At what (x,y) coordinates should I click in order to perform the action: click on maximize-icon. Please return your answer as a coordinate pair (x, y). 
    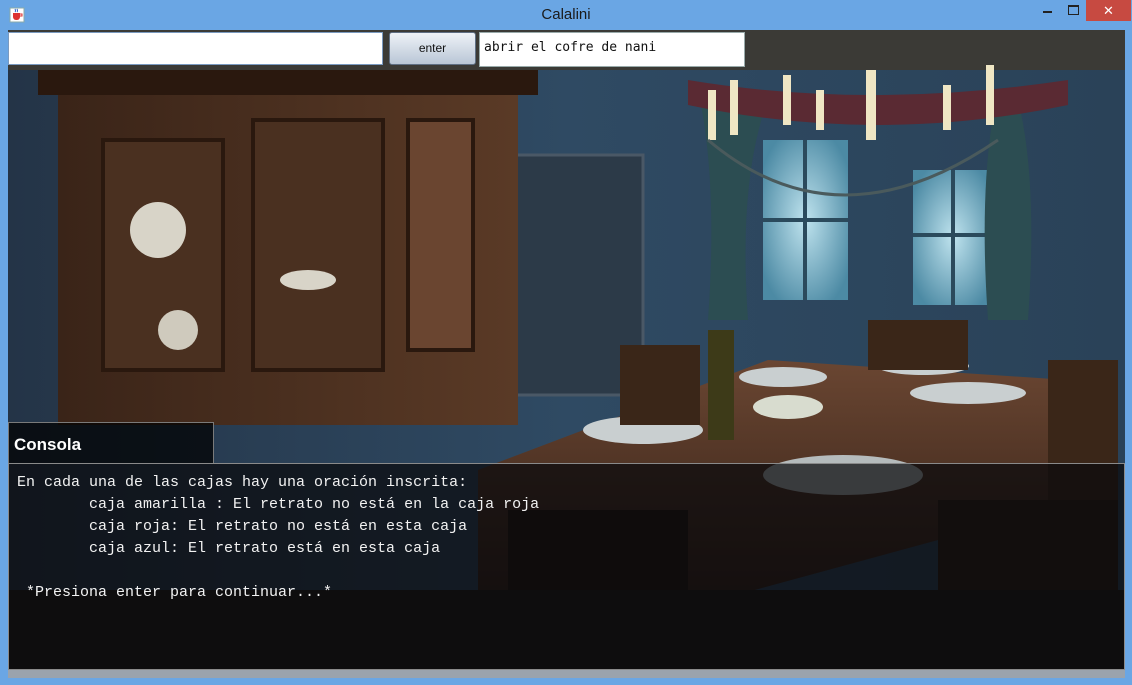
    Looking at the image, I should click on (1073, 10).